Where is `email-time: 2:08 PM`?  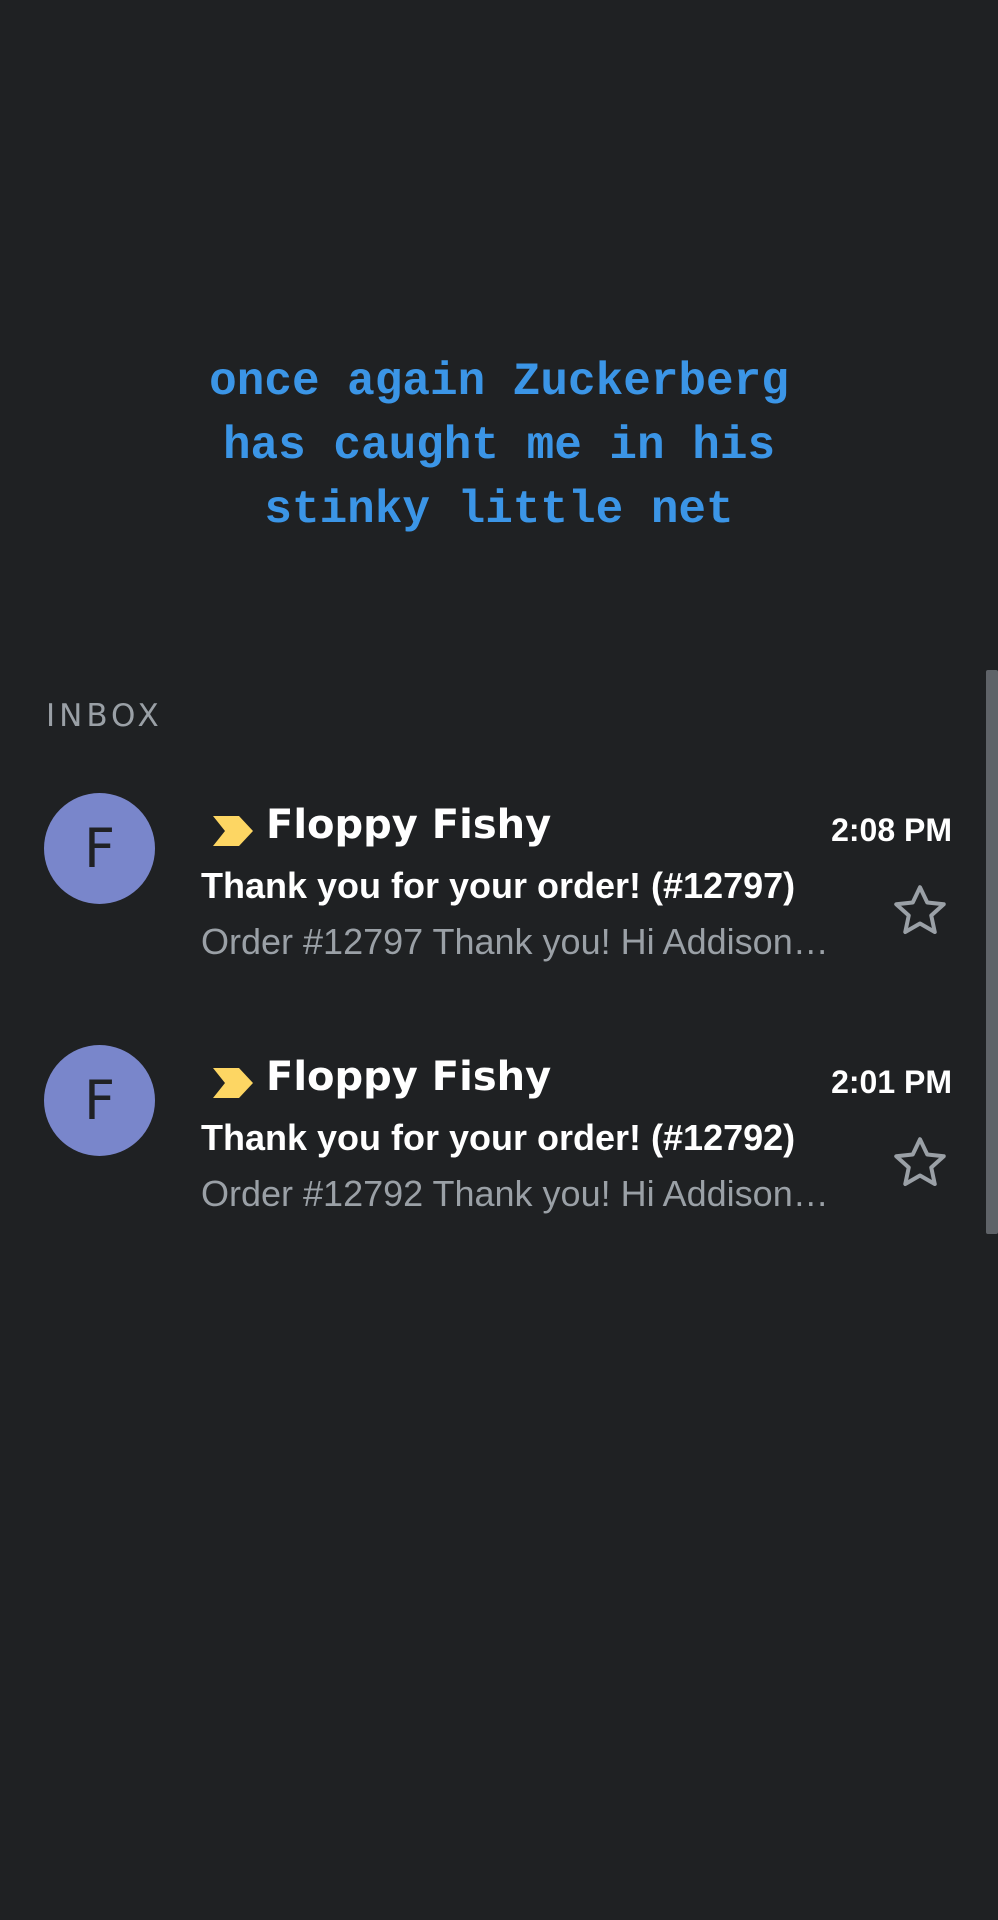
email-time: 2:08 PM is located at coordinates (891, 830).